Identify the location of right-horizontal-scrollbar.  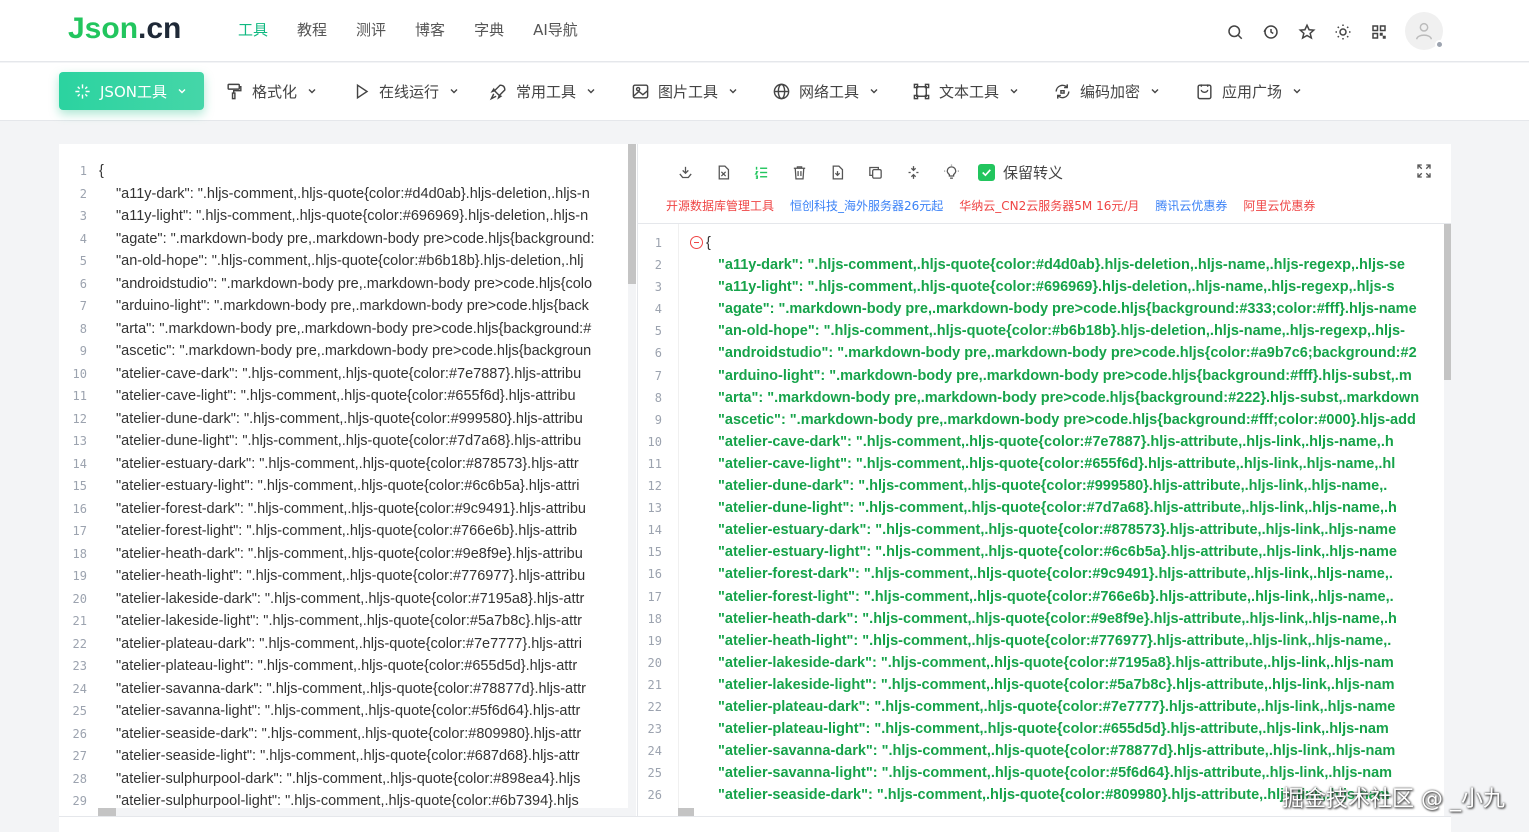
(686, 812).